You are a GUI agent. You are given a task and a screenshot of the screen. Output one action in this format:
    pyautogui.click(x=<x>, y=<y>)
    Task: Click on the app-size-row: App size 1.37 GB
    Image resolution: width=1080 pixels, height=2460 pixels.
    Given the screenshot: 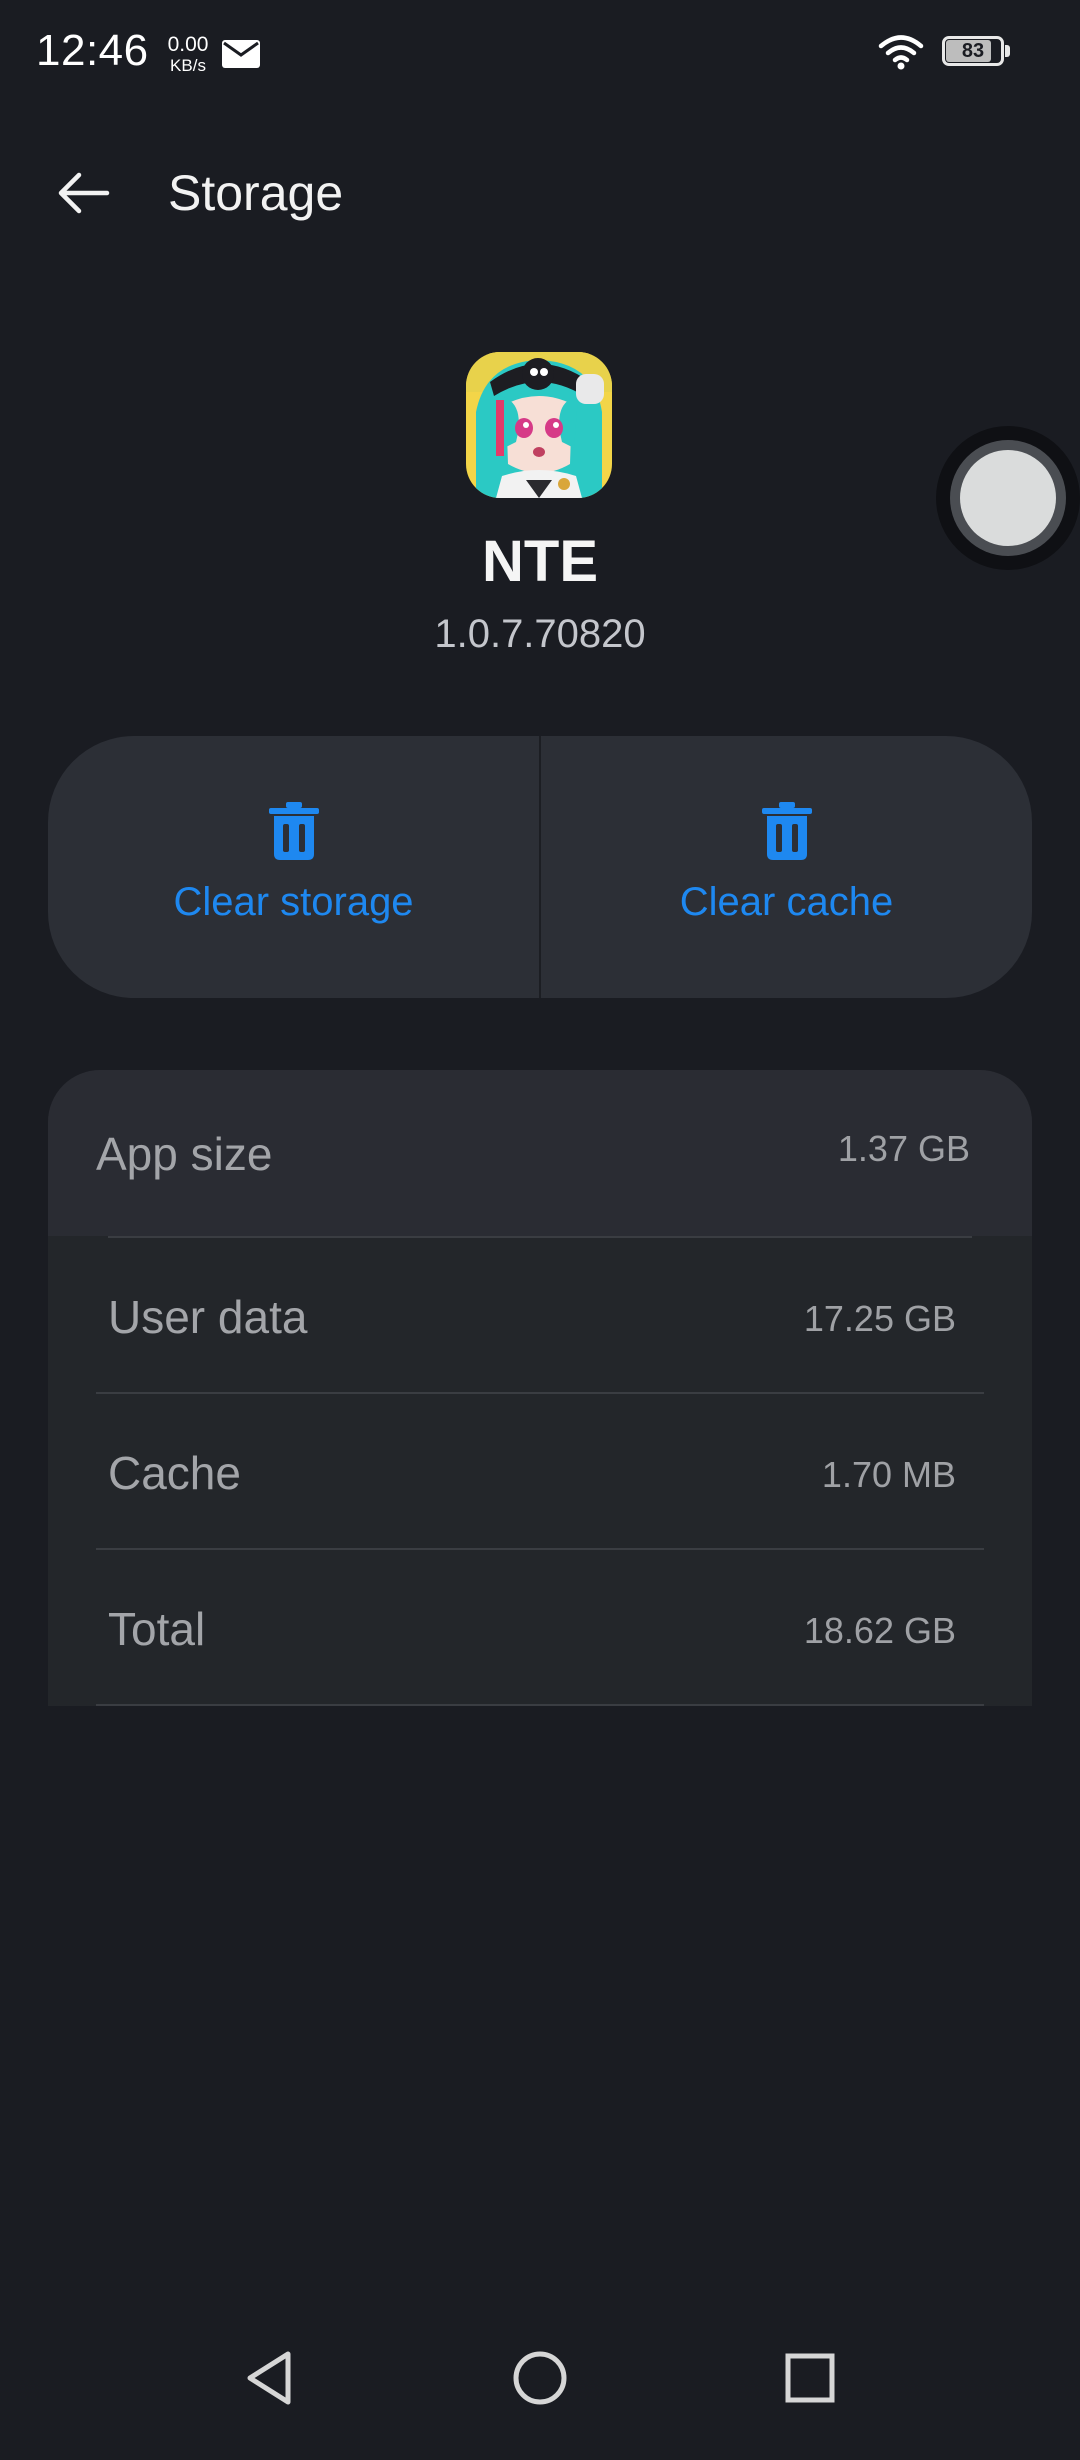 What is the action you would take?
    pyautogui.click(x=540, y=1153)
    